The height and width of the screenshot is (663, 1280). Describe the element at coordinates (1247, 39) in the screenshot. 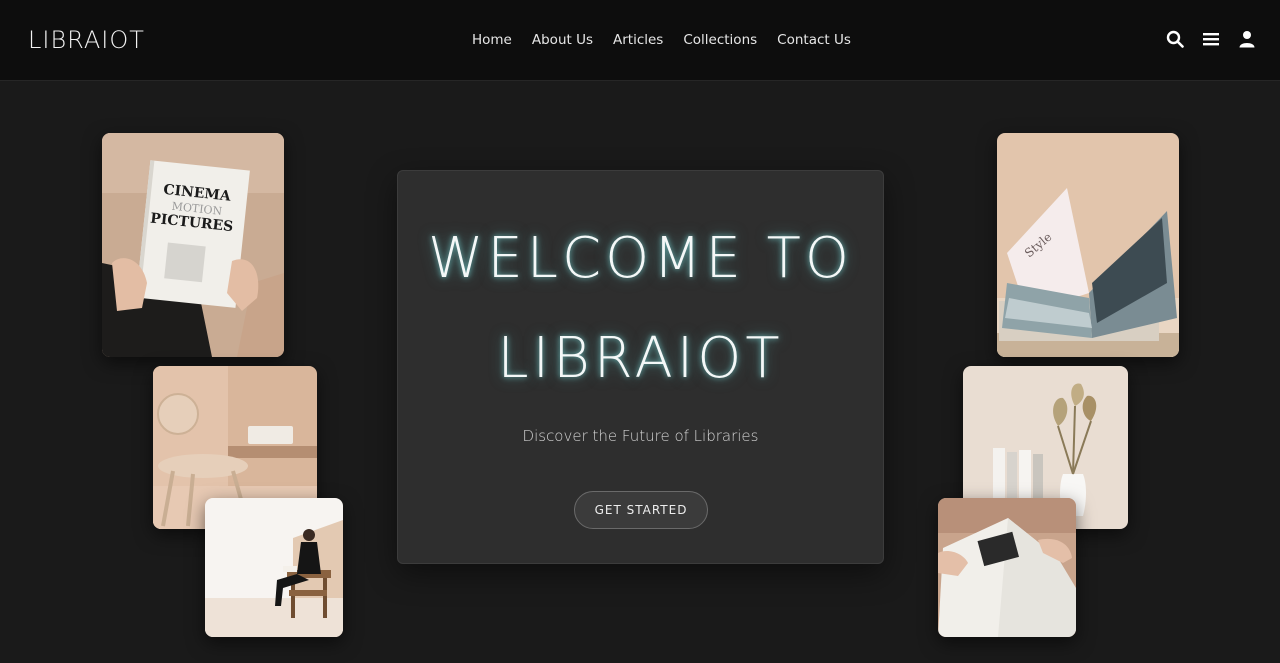

I see `user-icon` at that location.